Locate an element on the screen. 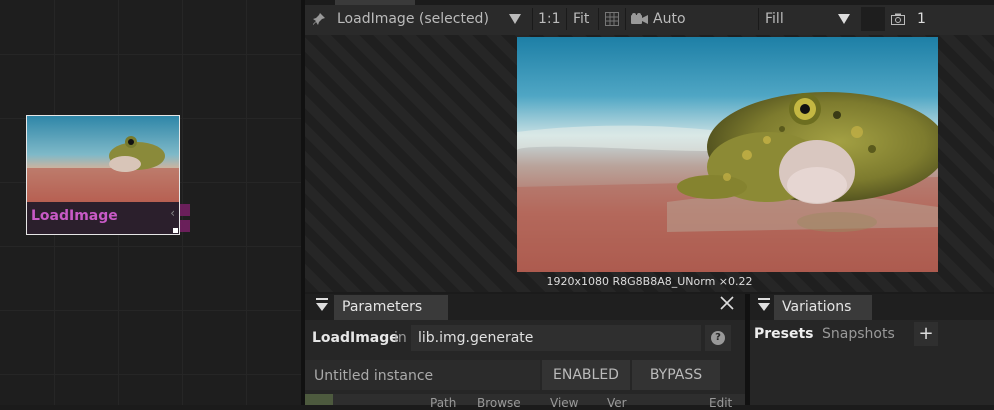 The height and width of the screenshot is (410, 994). camera-icon is located at coordinates (640, 19).